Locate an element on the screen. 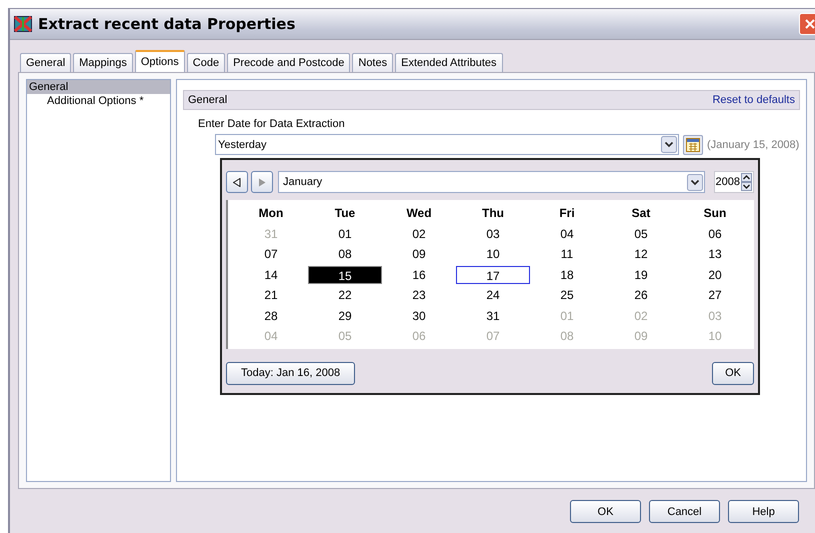 The width and height of the screenshot is (815, 533). day-cell: 06 is located at coordinates (715, 233).